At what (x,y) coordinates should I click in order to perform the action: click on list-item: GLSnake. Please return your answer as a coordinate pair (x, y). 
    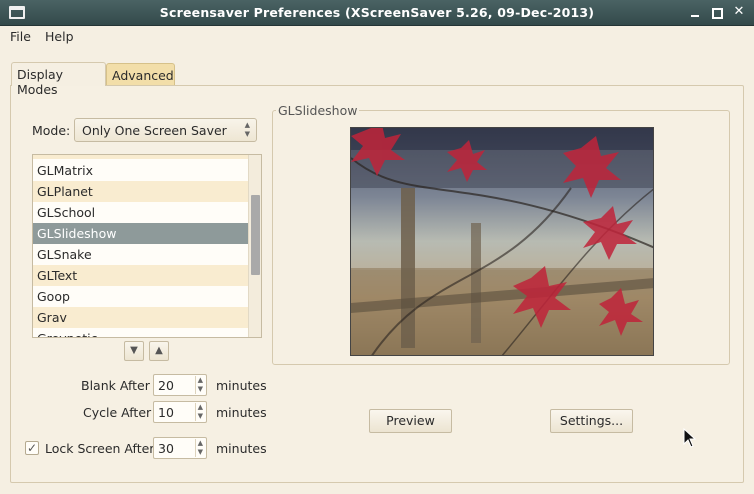
    Looking at the image, I should click on (141, 254).